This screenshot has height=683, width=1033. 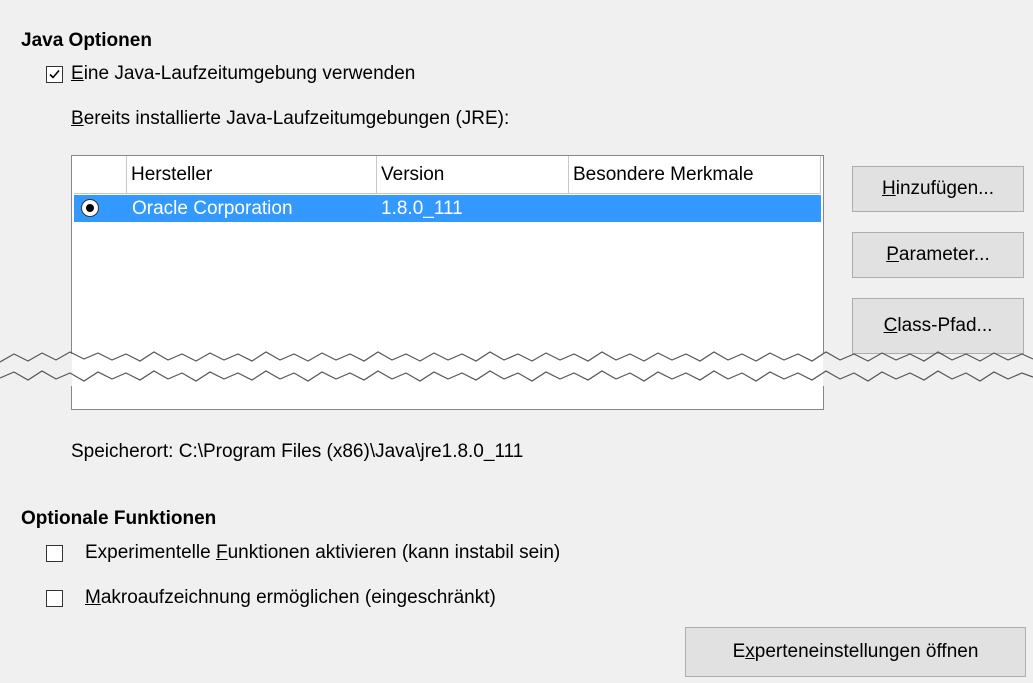 What do you see at coordinates (221, 552) in the screenshot?
I see `experimental-mnemonic: F` at bounding box center [221, 552].